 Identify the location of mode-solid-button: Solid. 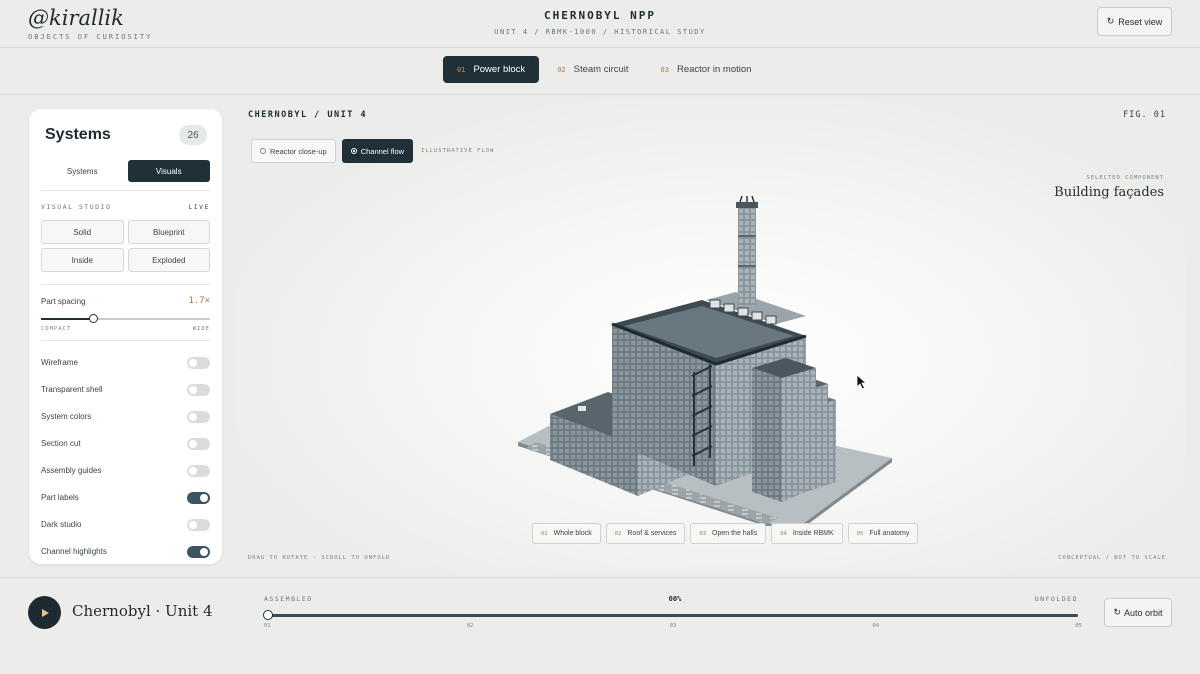
(82, 232).